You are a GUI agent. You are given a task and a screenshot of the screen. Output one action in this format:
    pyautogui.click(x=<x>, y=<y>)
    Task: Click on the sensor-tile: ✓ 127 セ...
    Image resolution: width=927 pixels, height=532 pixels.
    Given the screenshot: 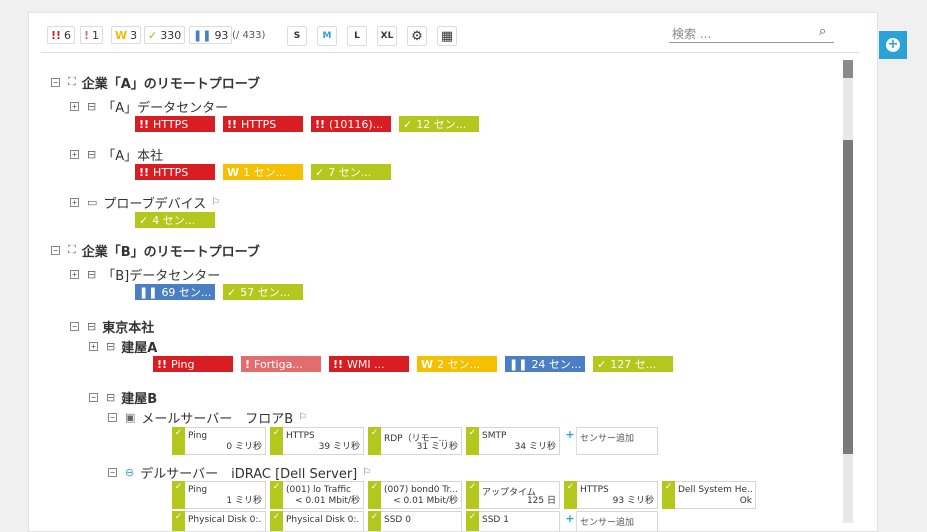 What is the action you would take?
    pyautogui.click(x=633, y=364)
    